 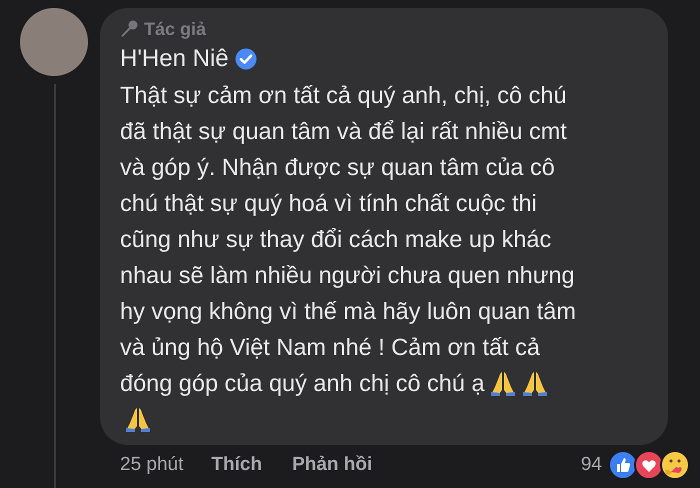 I want to click on comment-text-line: và ủng hộ Việt Nam nhé ! Cảm ơn tất cả, so click(x=330, y=347).